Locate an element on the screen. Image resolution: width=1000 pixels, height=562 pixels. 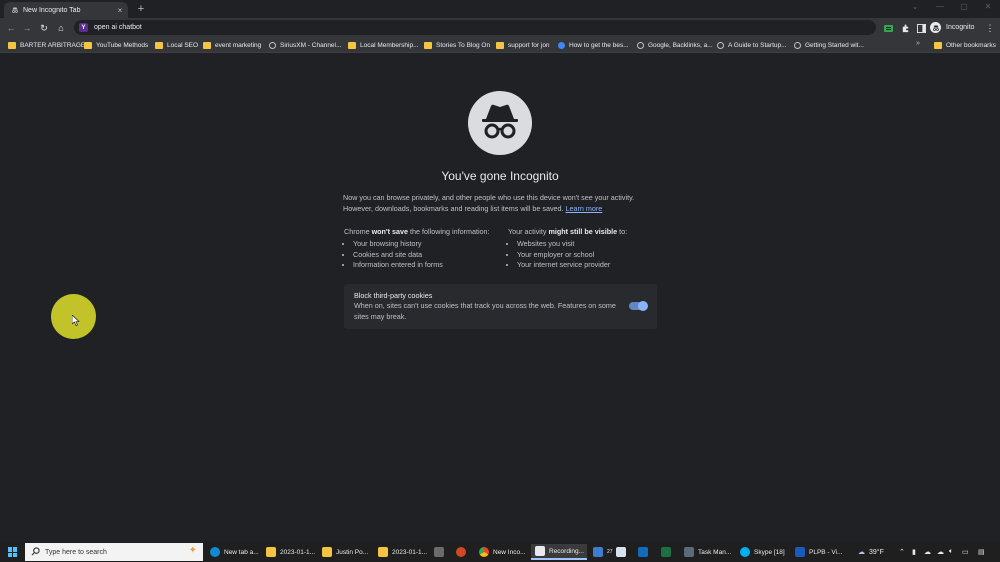
chrome-icon is located at coordinates (484, 552).